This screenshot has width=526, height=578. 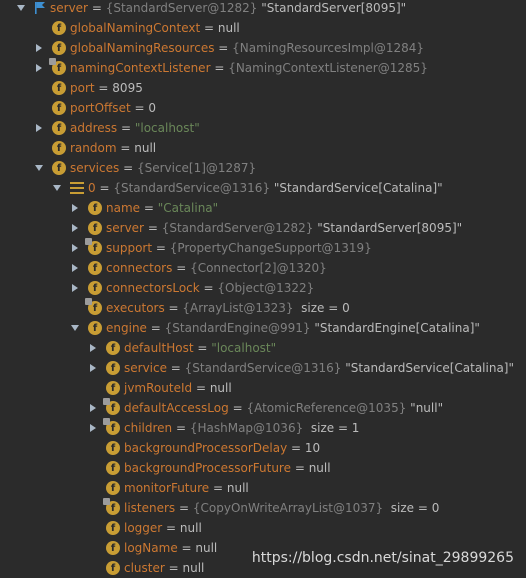 I want to click on field-name: address, so click(x=94, y=128).